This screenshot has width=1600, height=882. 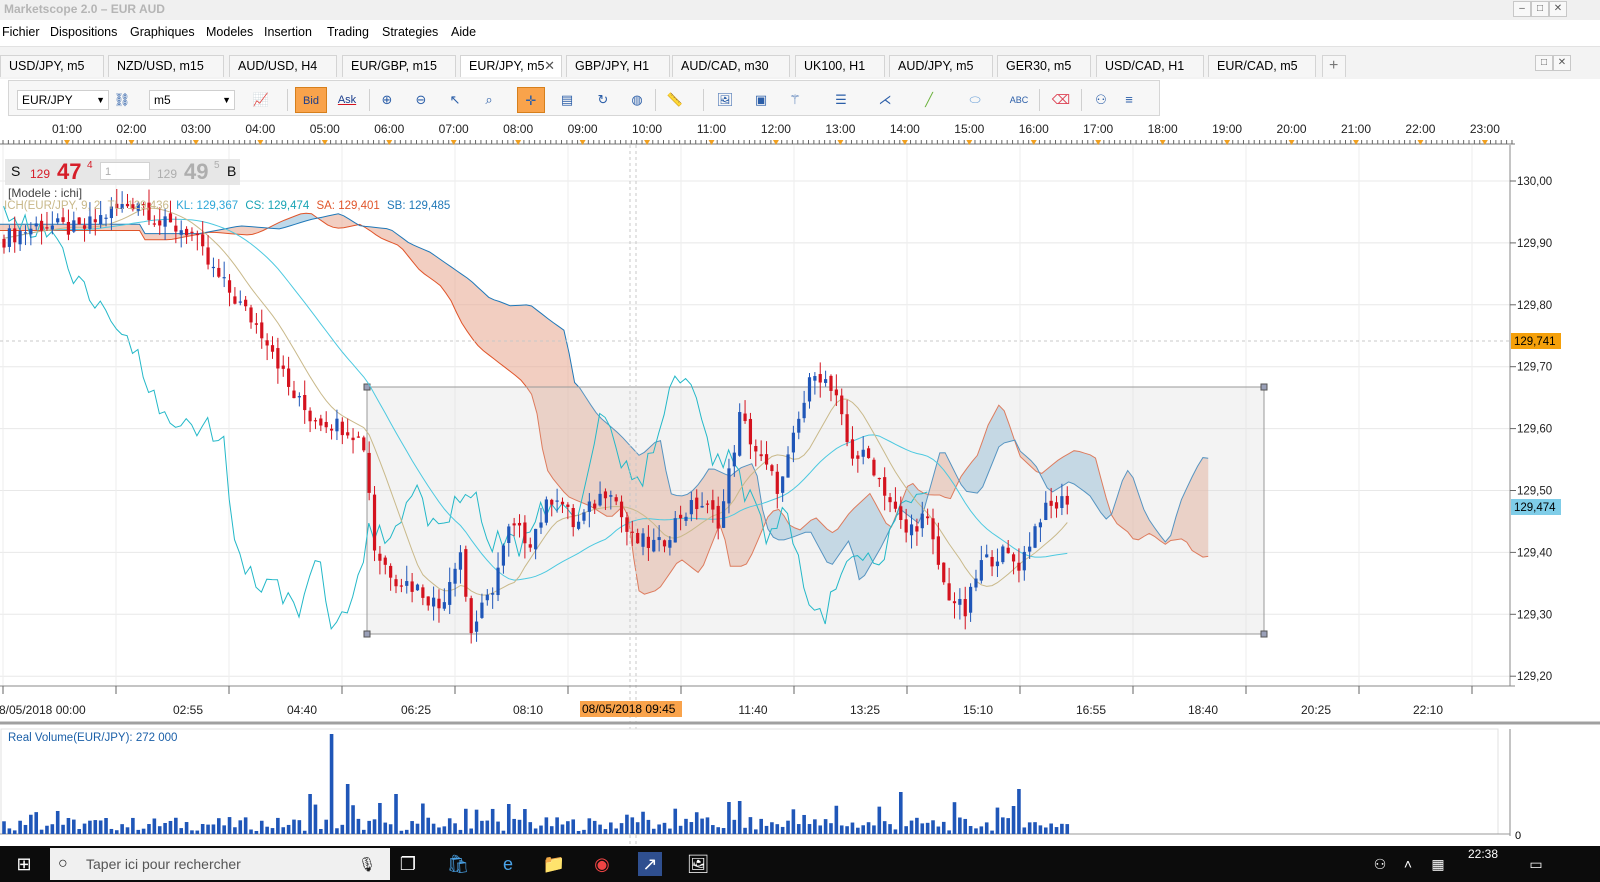 I want to click on store-icon: 🛍, so click(x=458, y=864).